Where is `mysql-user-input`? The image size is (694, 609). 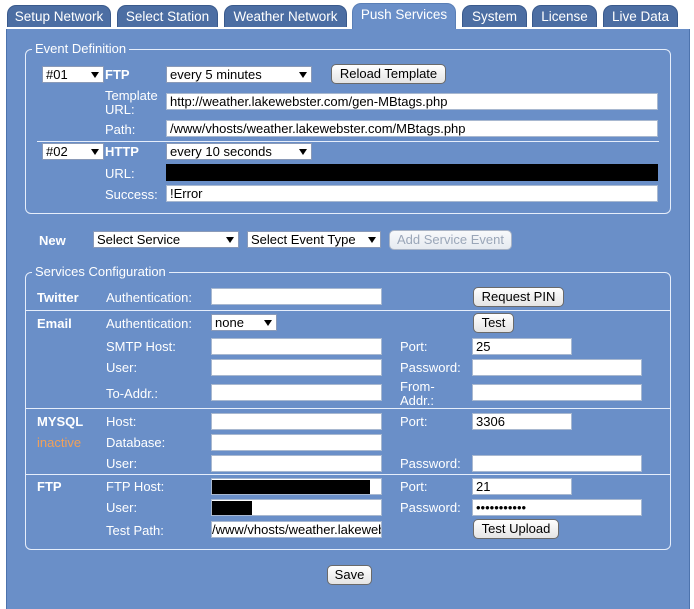 mysql-user-input is located at coordinates (296, 463).